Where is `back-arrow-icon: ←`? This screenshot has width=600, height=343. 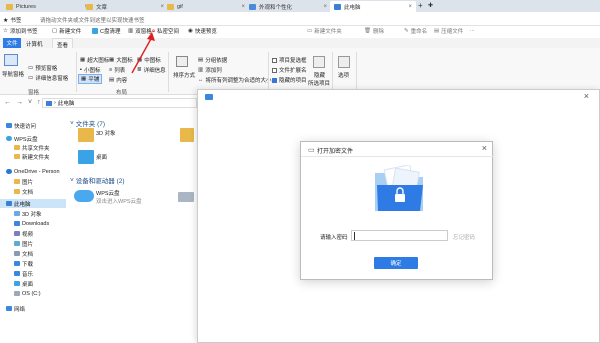 back-arrow-icon: ← is located at coordinates (7, 102).